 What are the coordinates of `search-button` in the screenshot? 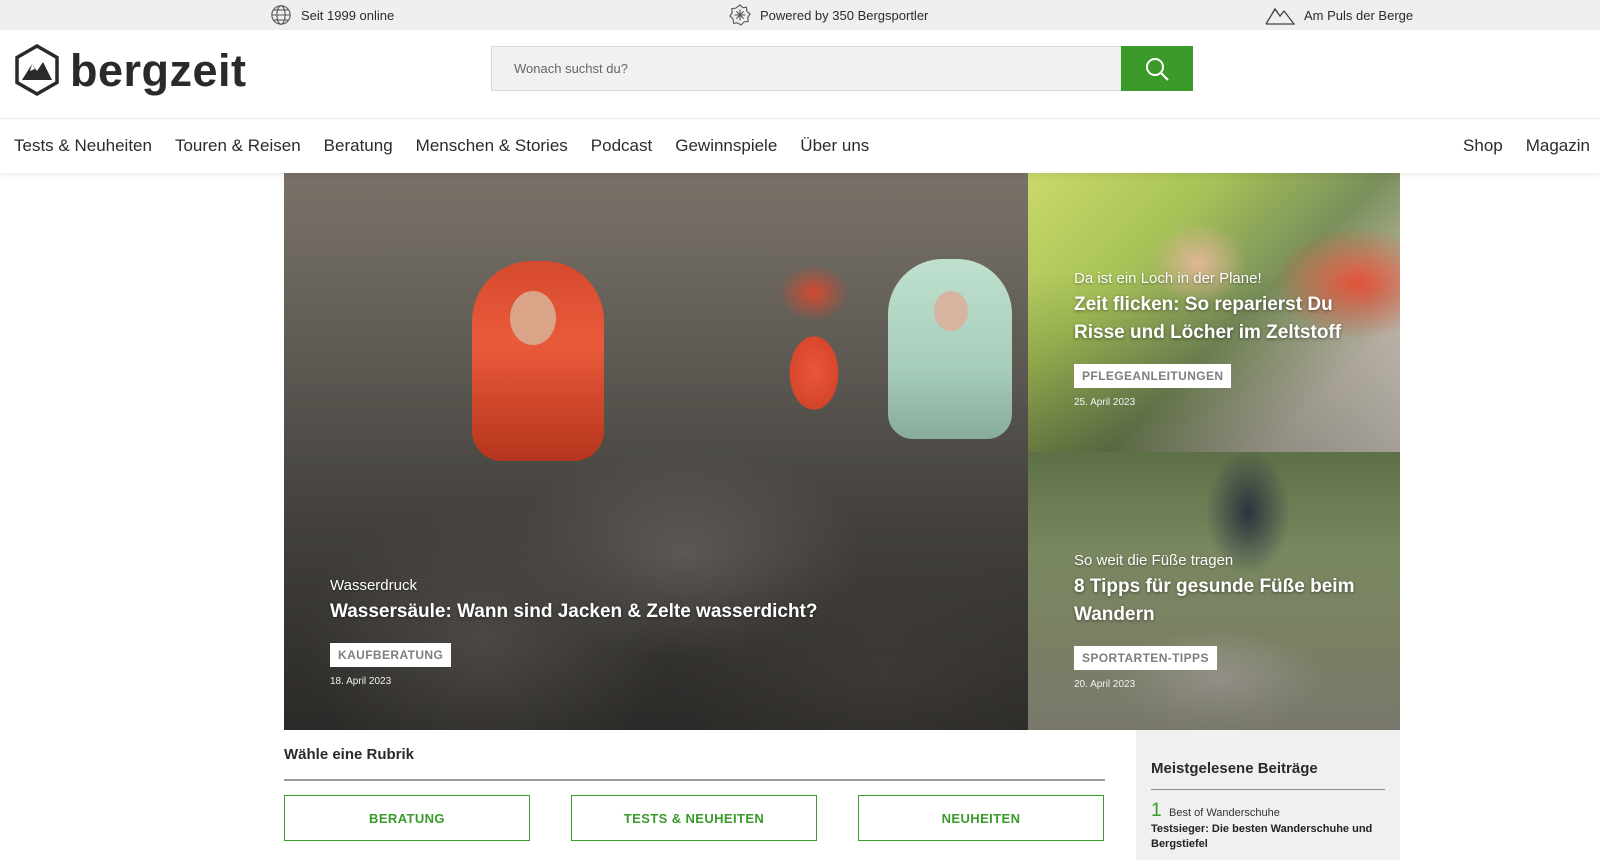 It's located at (1157, 68).